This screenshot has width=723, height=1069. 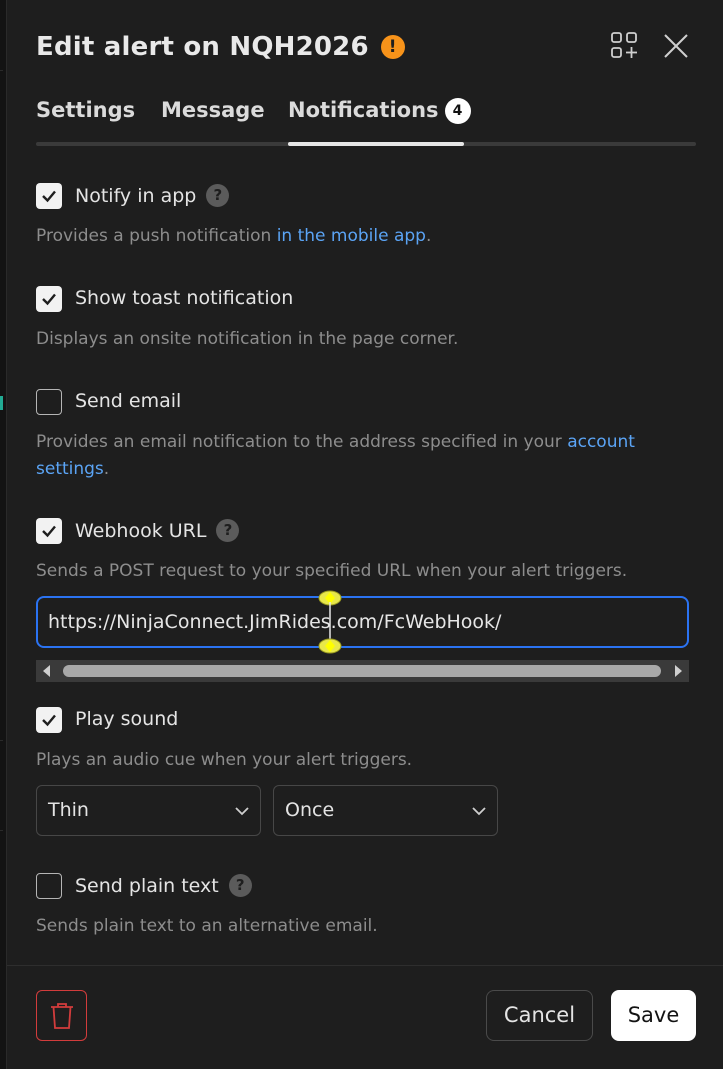 I want to click on option-label-text: Show toast notification, so click(x=184, y=298).